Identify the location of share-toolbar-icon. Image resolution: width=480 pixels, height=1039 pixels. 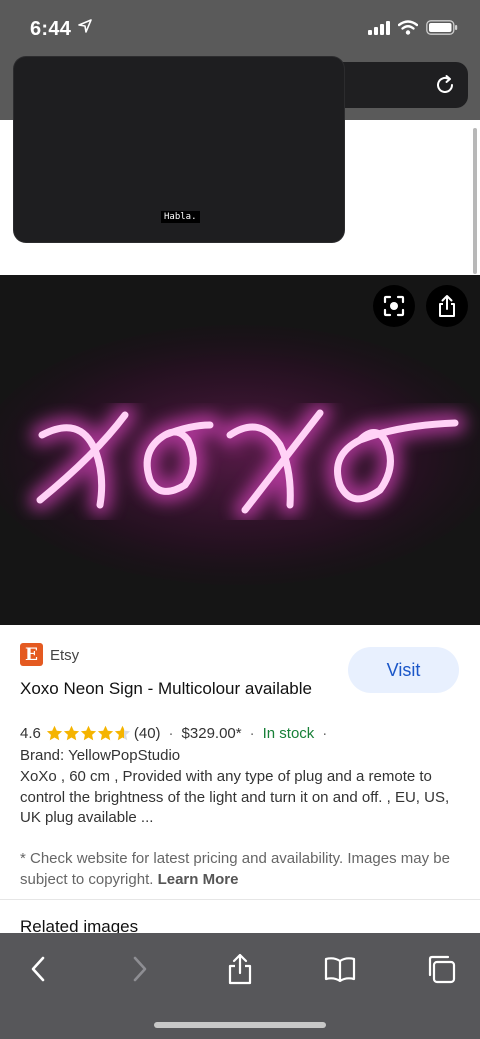
(240, 969).